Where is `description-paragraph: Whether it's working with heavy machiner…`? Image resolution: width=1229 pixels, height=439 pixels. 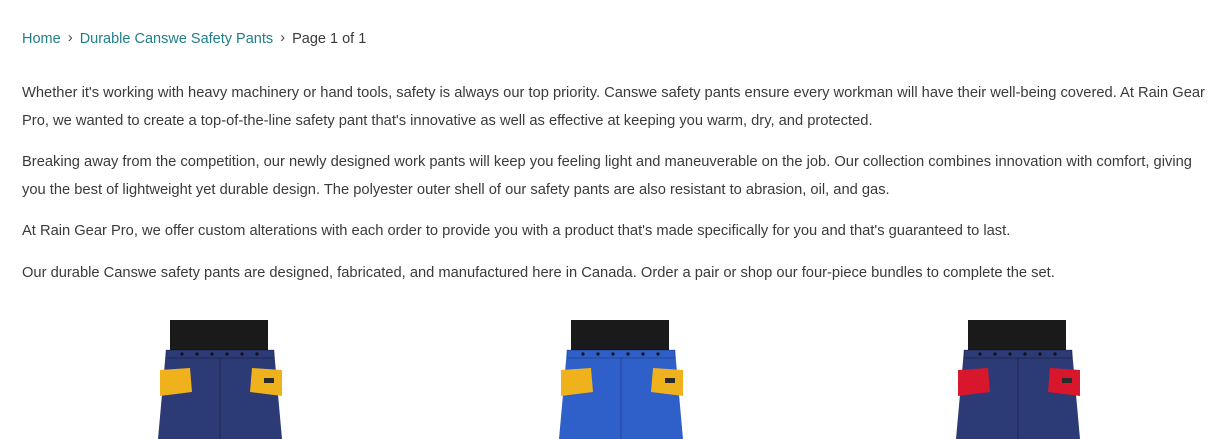 description-paragraph: Whether it's working with heavy machiner… is located at coordinates (613, 107).